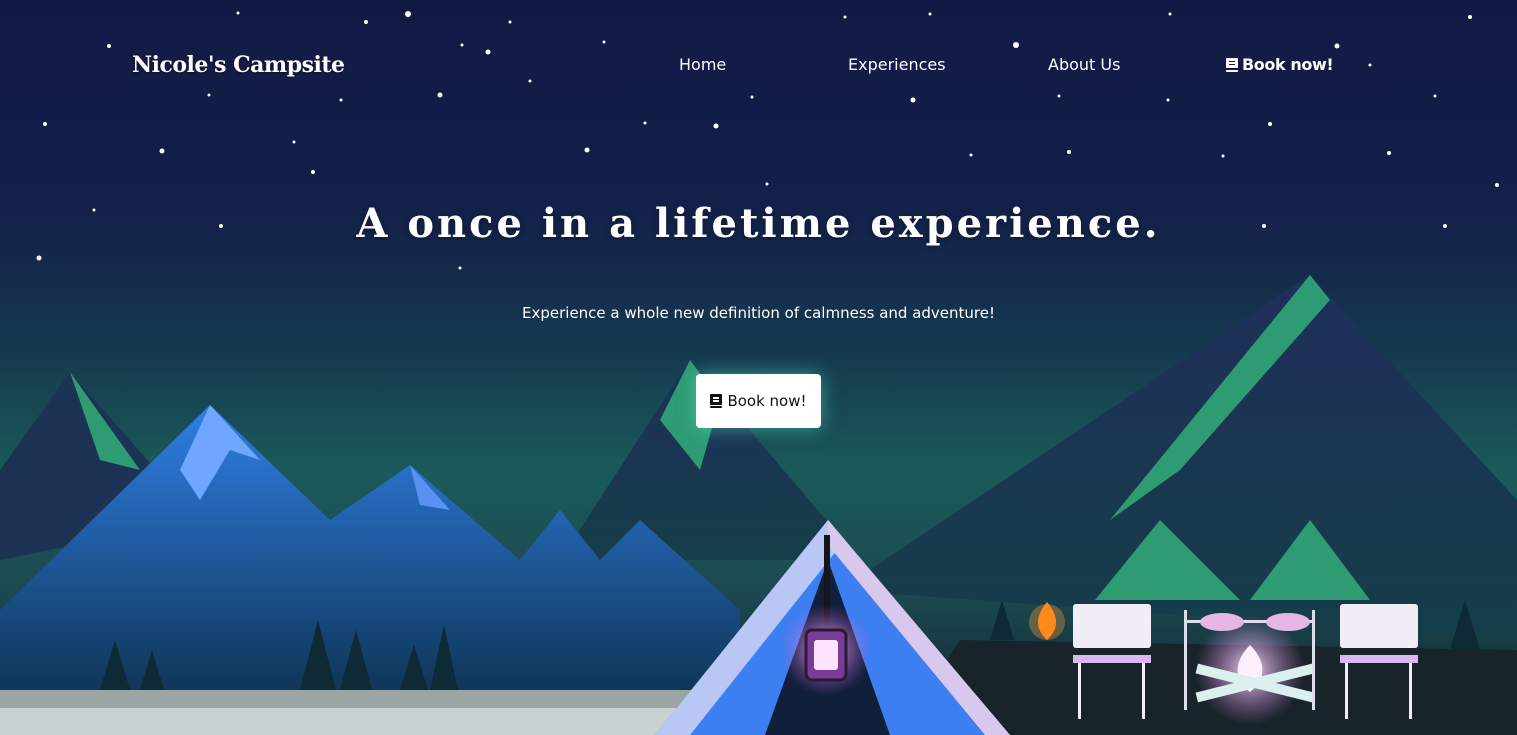 Image resolution: width=1517 pixels, height=735 pixels. Describe the element at coordinates (758, 223) in the screenshot. I see `hero-title: A once in a lifetime experience.` at that location.